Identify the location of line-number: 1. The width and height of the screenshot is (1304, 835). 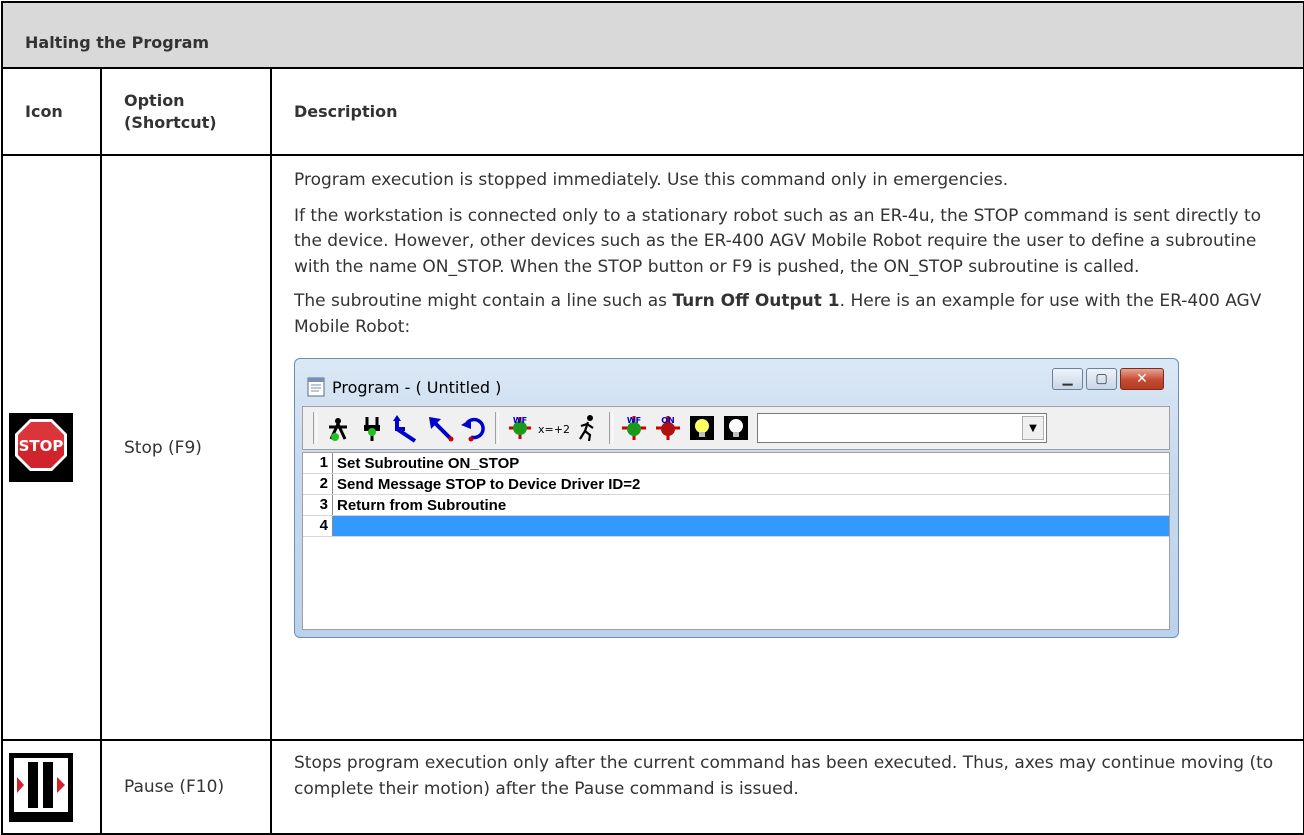
(318, 463).